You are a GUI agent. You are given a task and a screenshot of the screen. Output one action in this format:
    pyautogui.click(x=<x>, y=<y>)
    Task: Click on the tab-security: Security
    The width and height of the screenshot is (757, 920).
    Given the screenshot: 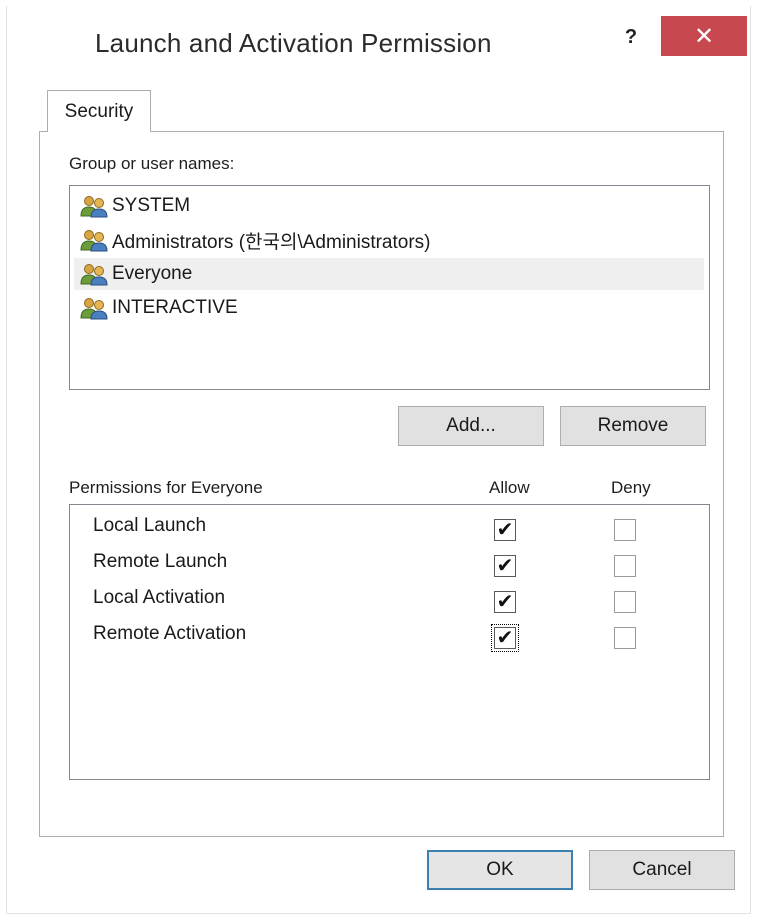 What is the action you would take?
    pyautogui.click(x=99, y=111)
    